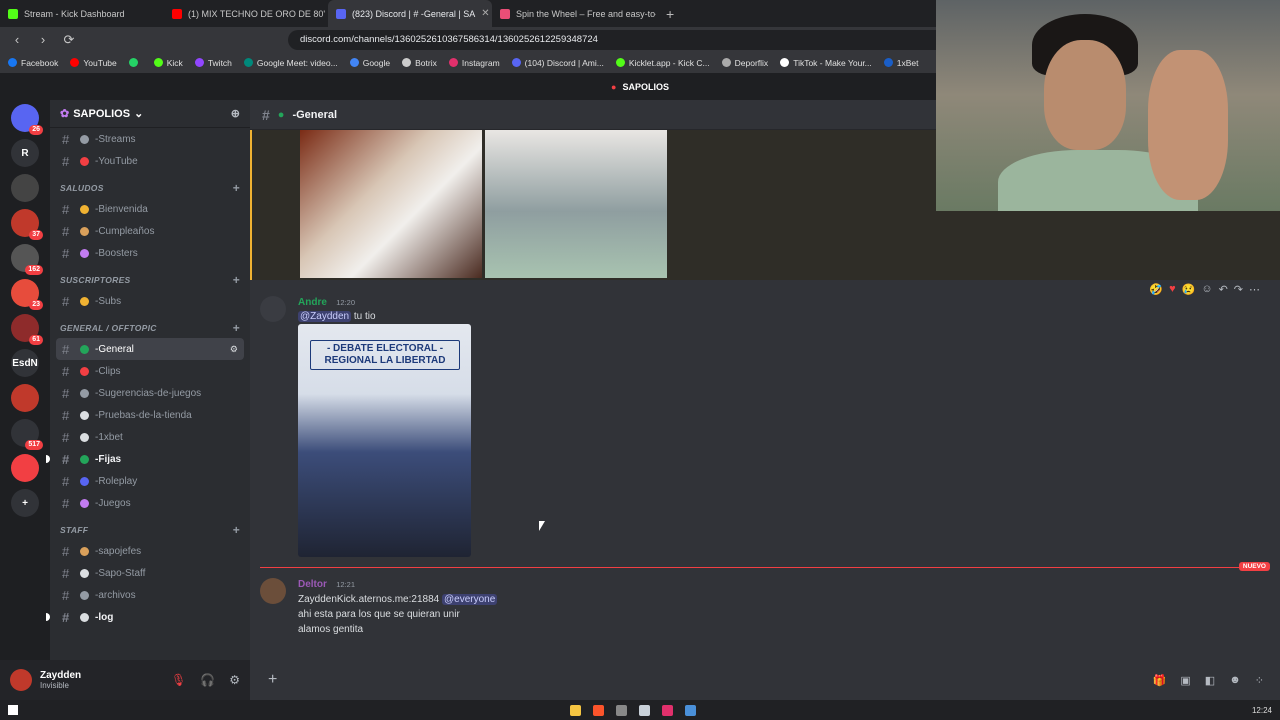 This screenshot has width=1280, height=720. Describe the element at coordinates (901, 63) in the screenshot. I see `bookmark-item: 1xBet` at that location.